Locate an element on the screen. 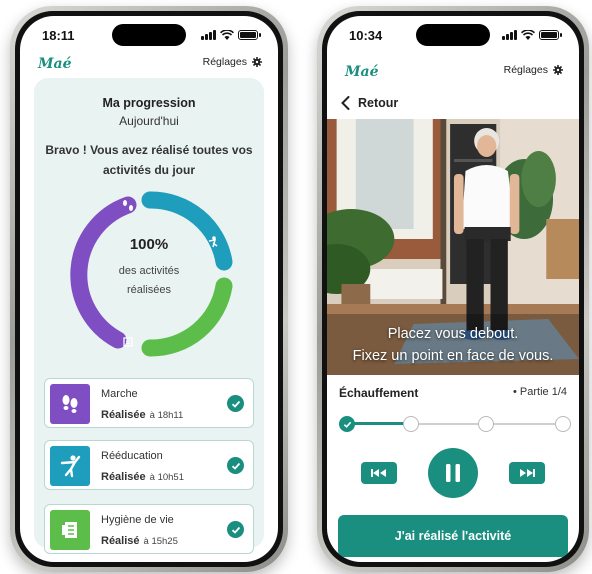 The image size is (592, 574). instruction-line-2: Fixez un point en face de vous. is located at coordinates (453, 356).